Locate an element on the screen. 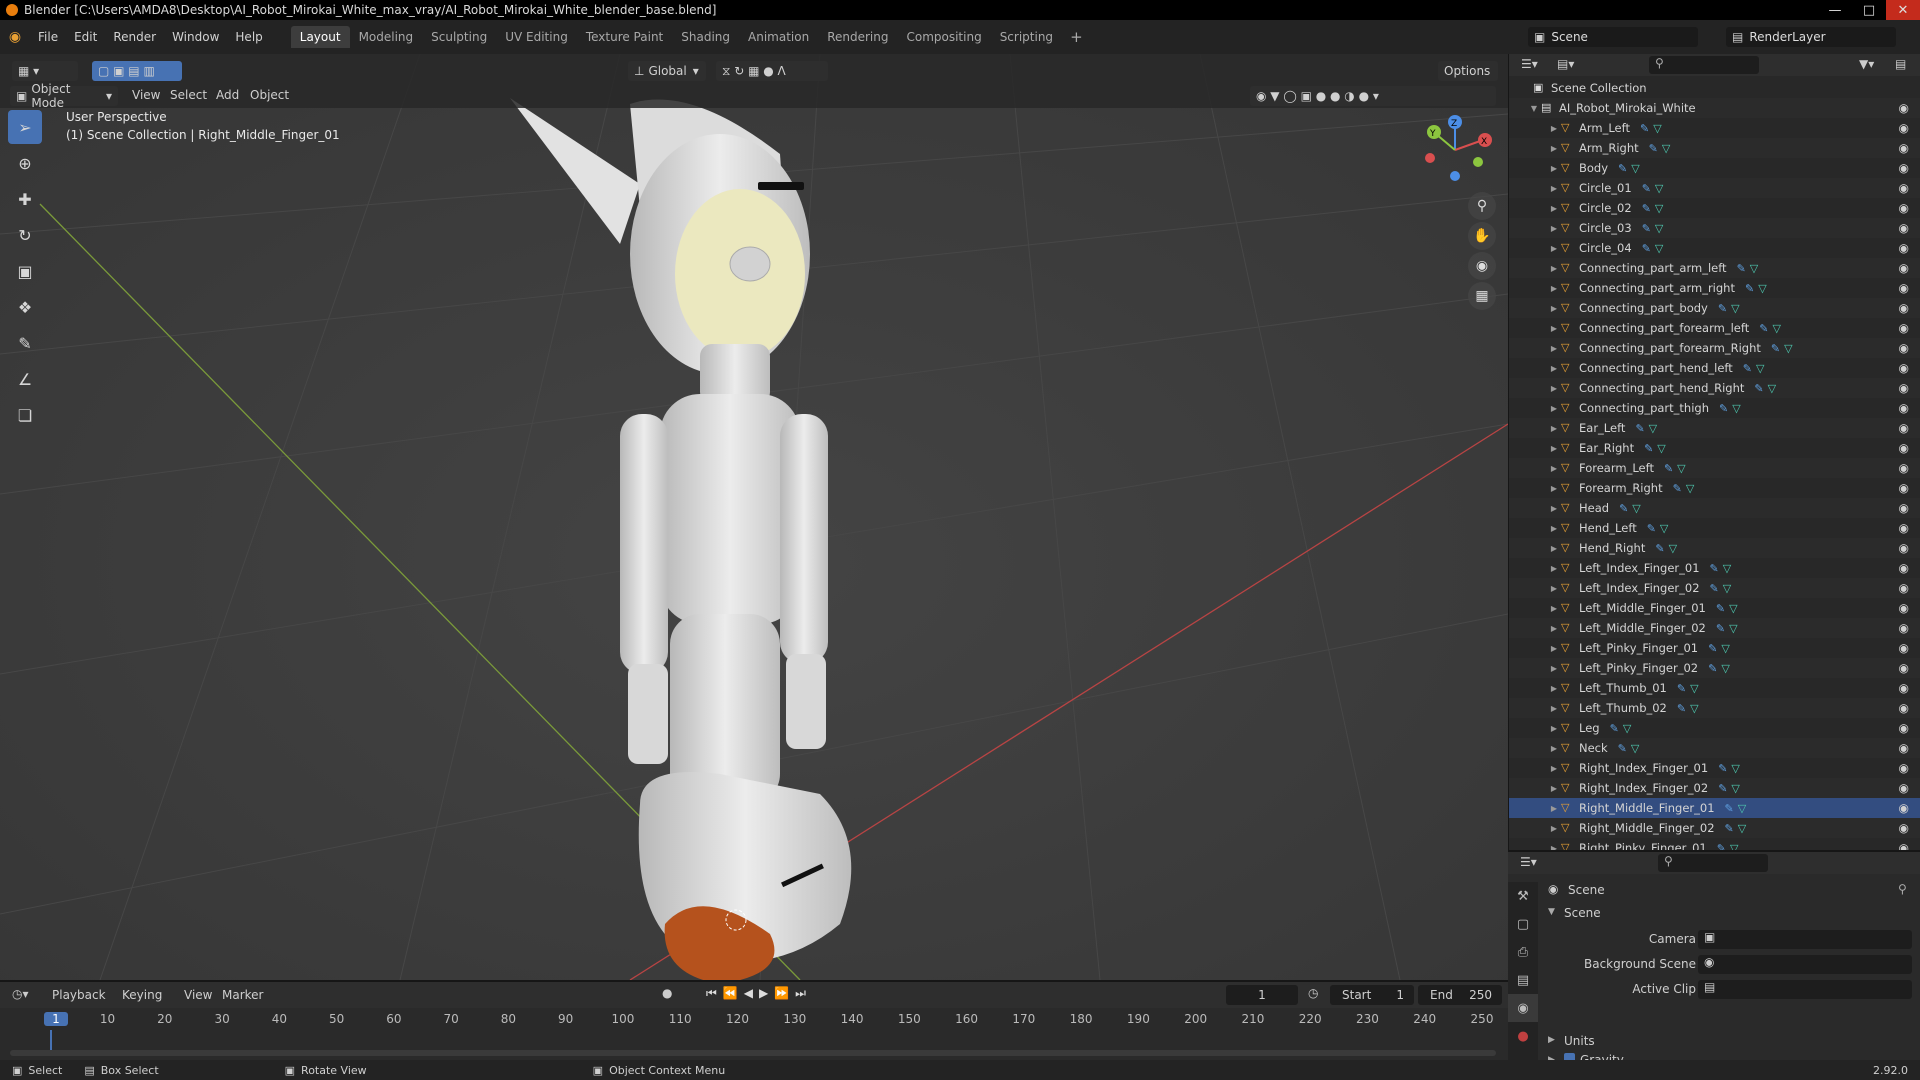 This screenshot has height=1080, width=1920. display-mode-icon: ▤▾ is located at coordinates (1565, 64).